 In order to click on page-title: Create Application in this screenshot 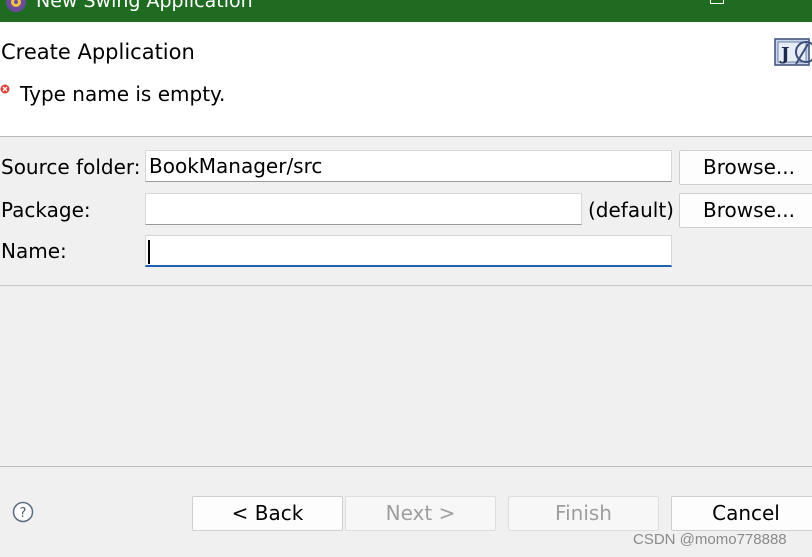, I will do `click(98, 52)`.